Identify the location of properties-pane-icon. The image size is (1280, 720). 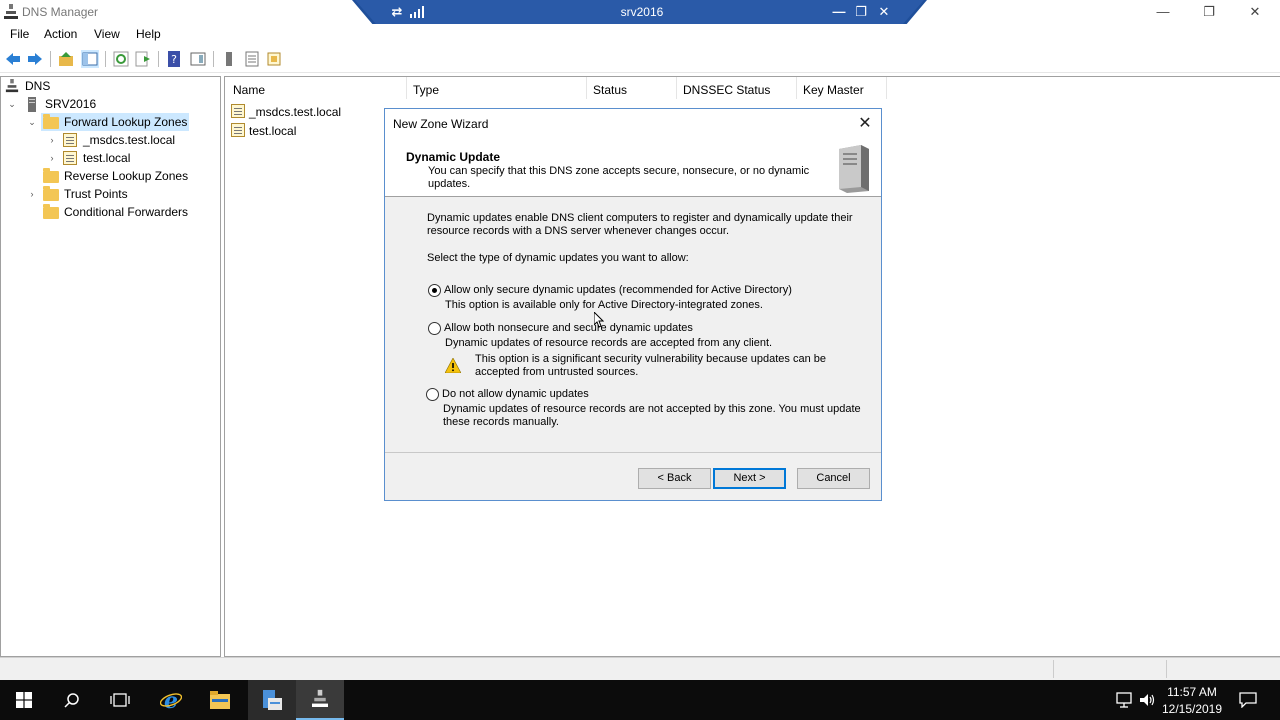
(198, 59).